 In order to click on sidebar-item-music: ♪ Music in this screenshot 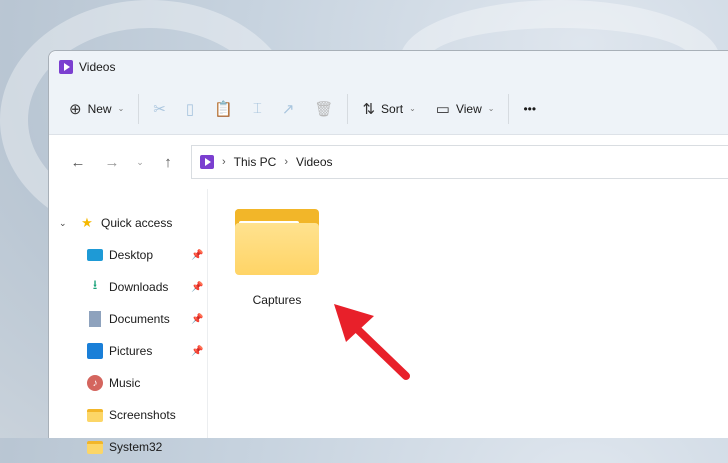, I will do `click(128, 383)`.